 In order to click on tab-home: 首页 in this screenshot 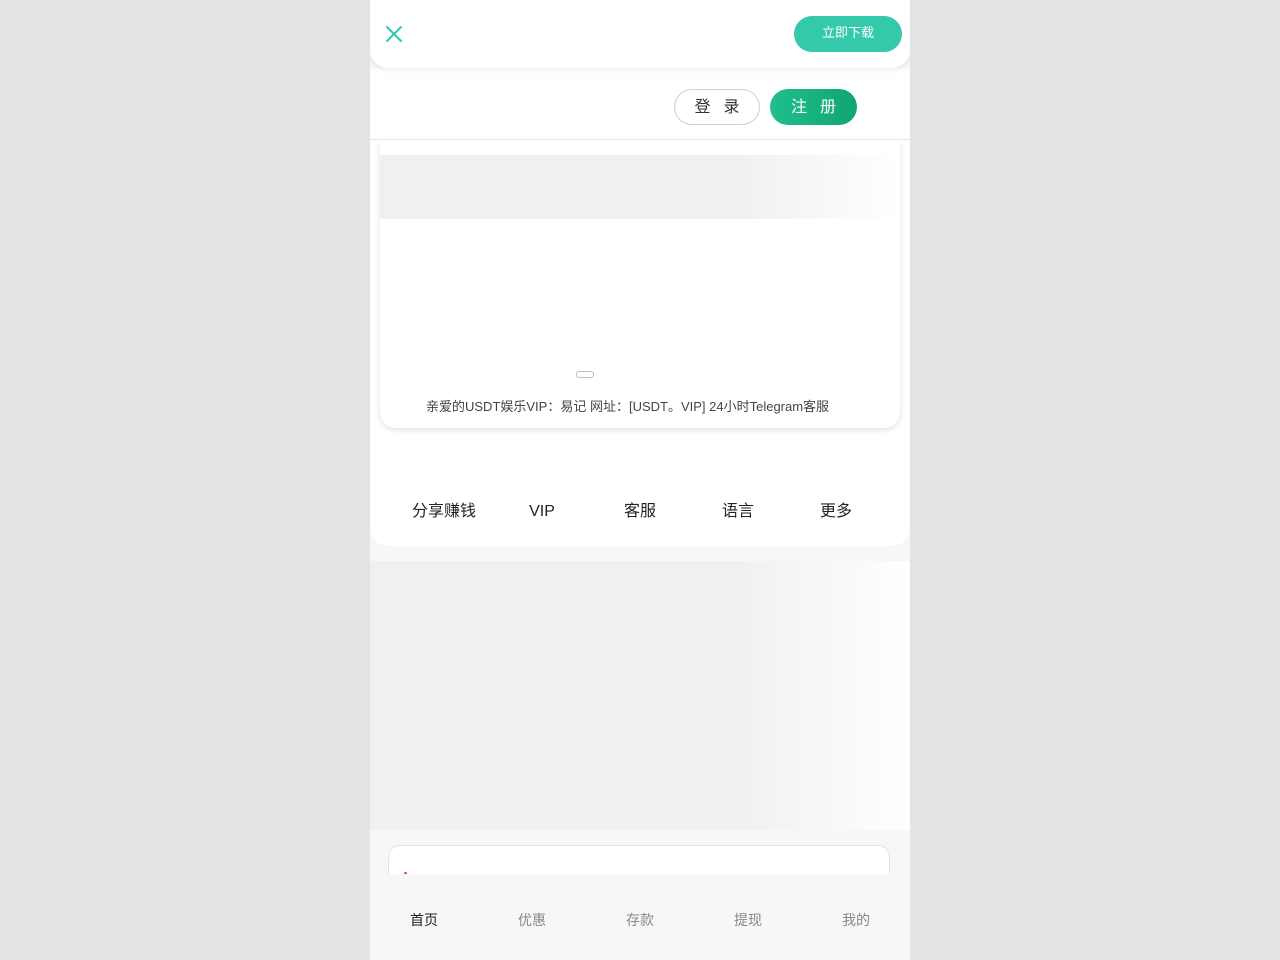, I will do `click(424, 917)`.